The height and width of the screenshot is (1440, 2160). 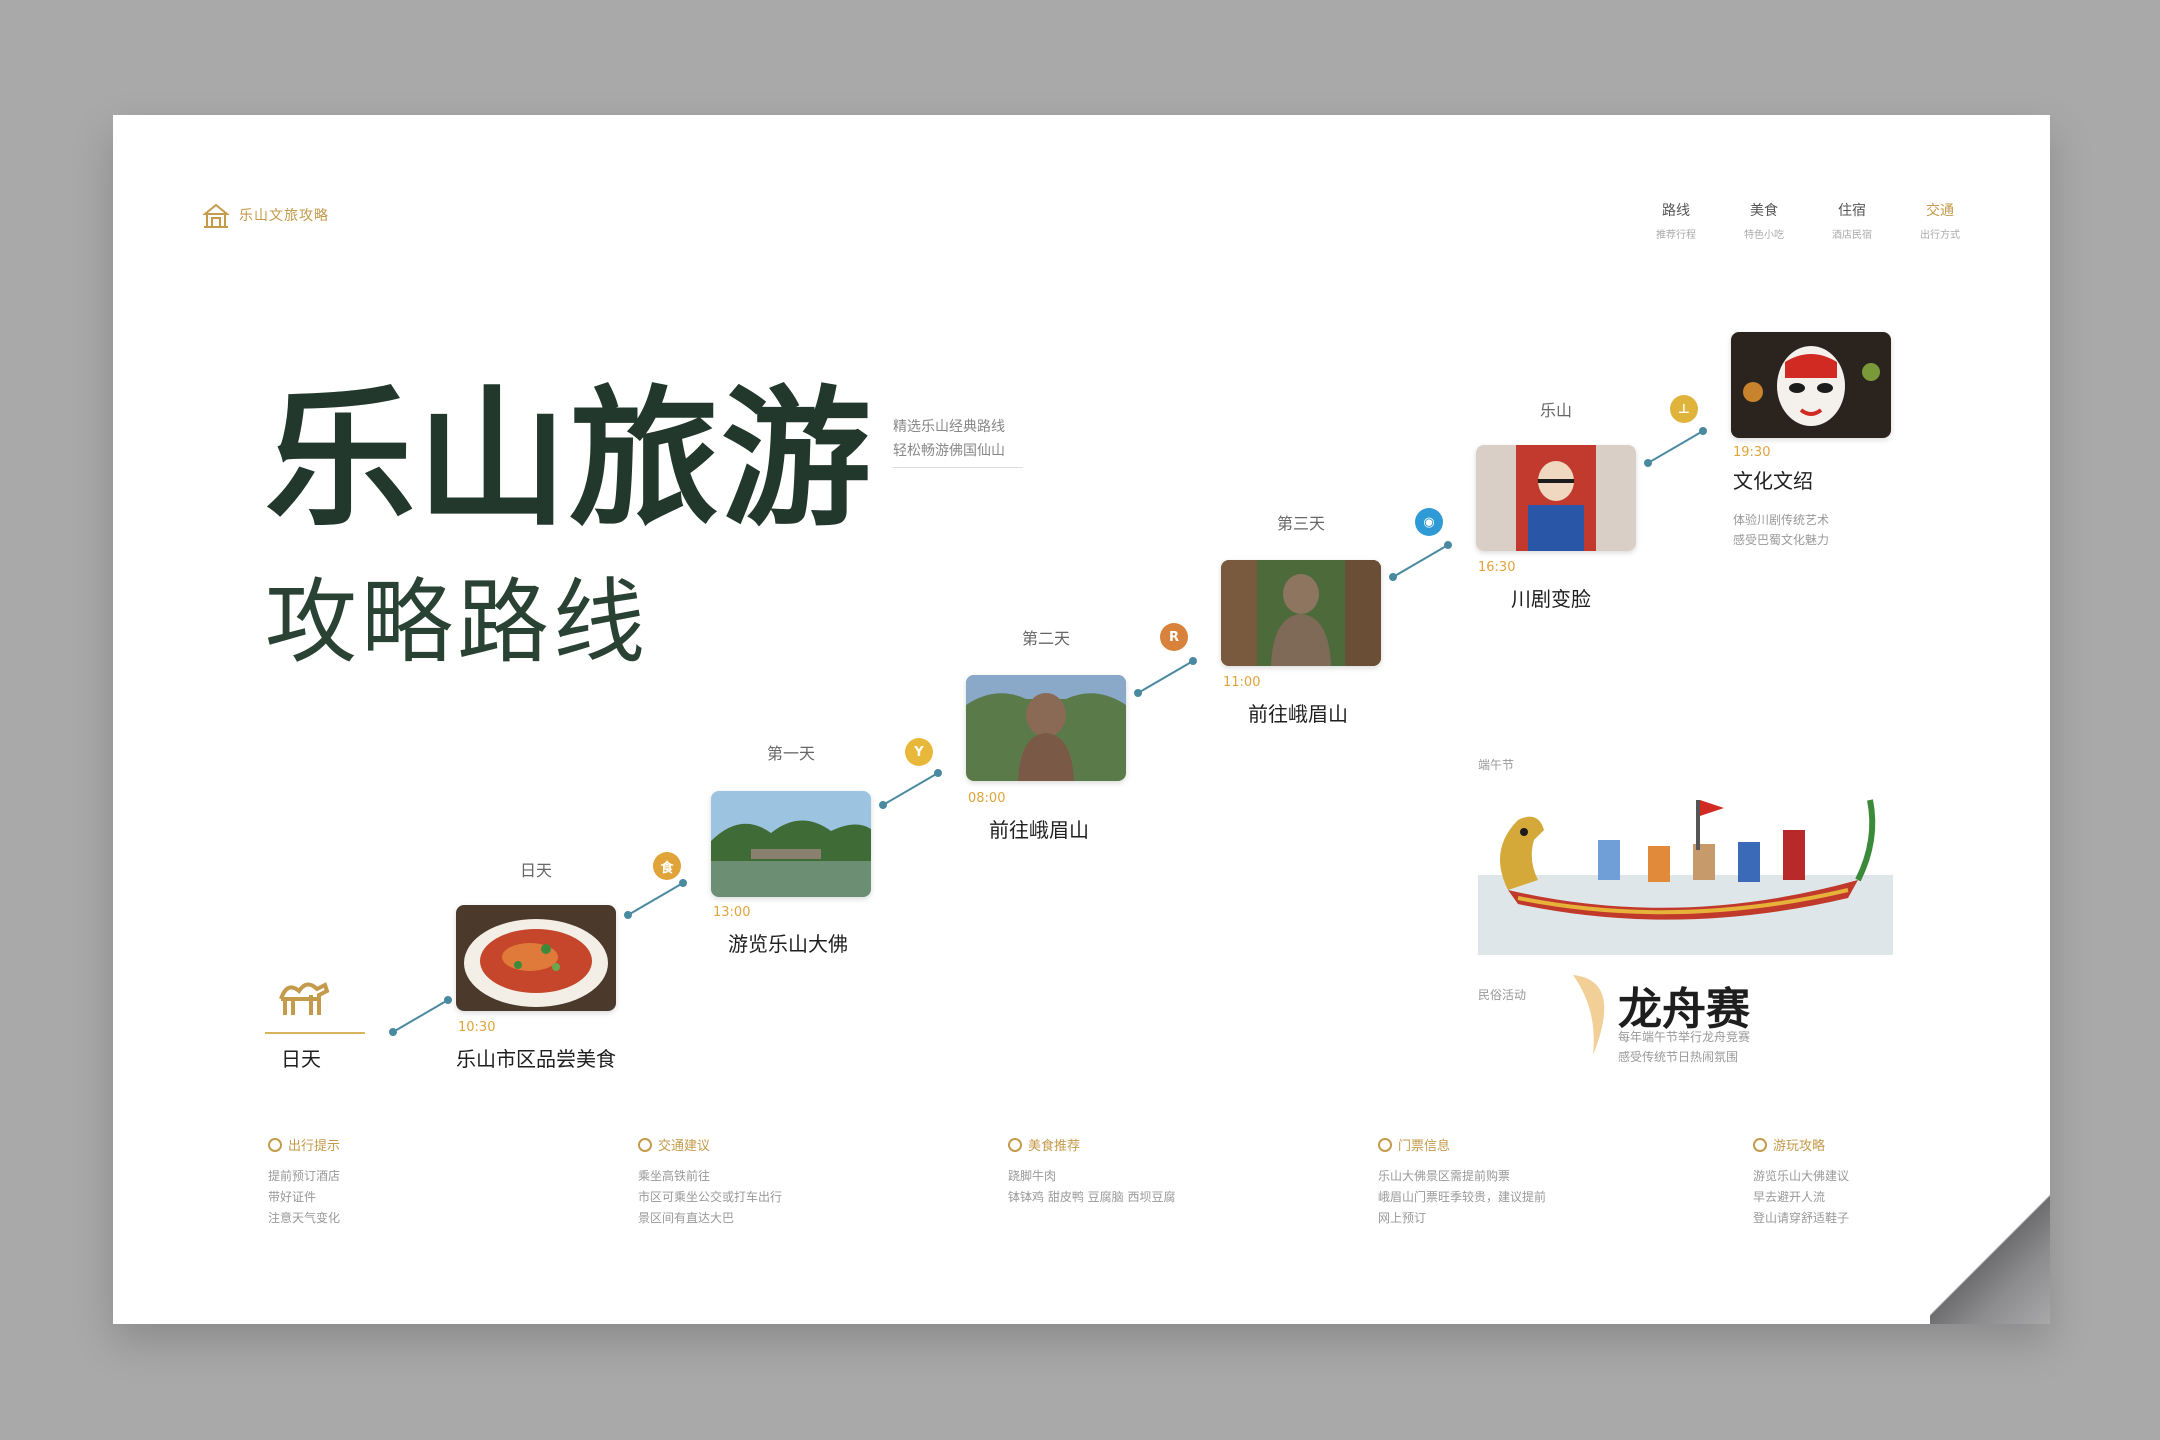 I want to click on step-photo-mask, so click(x=1811, y=385).